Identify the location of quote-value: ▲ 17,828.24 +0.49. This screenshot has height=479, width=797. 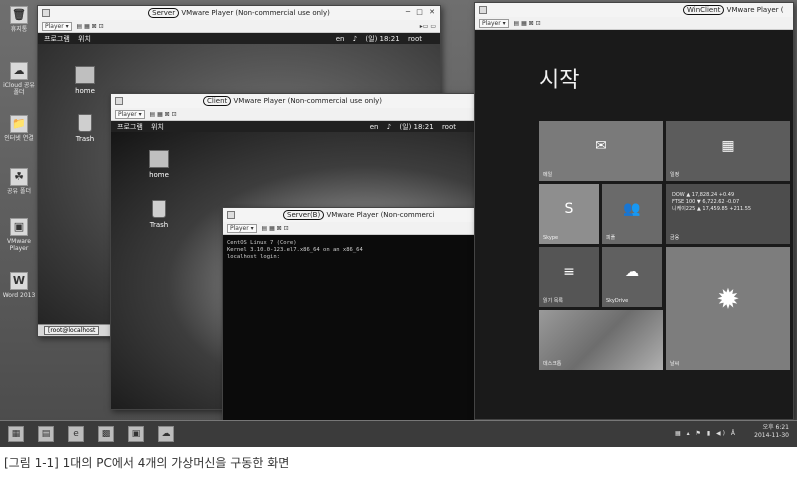
(710, 195).